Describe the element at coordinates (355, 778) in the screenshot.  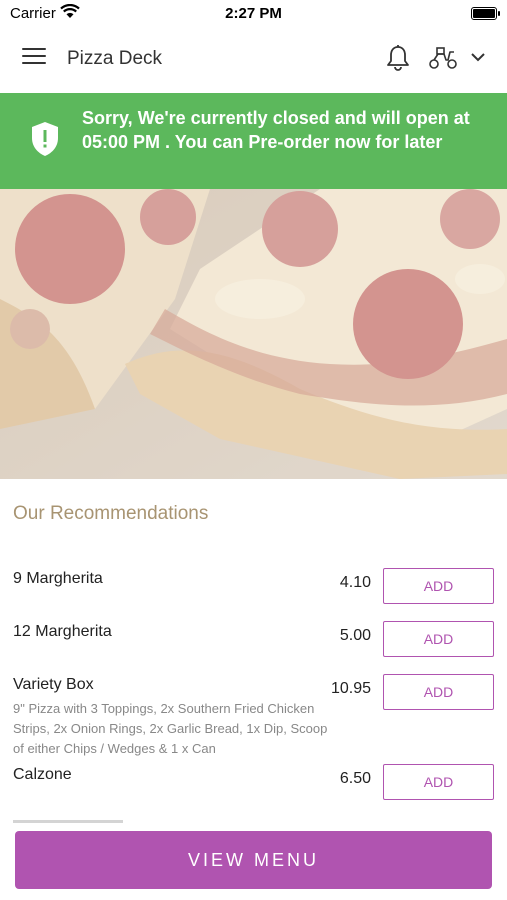
I see `item-price: 6.50` at that location.